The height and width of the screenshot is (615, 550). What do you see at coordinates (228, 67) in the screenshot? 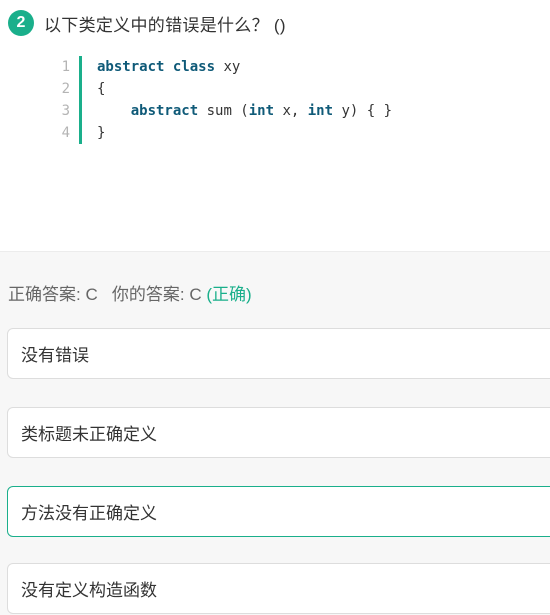
I see `code-token: xy` at bounding box center [228, 67].